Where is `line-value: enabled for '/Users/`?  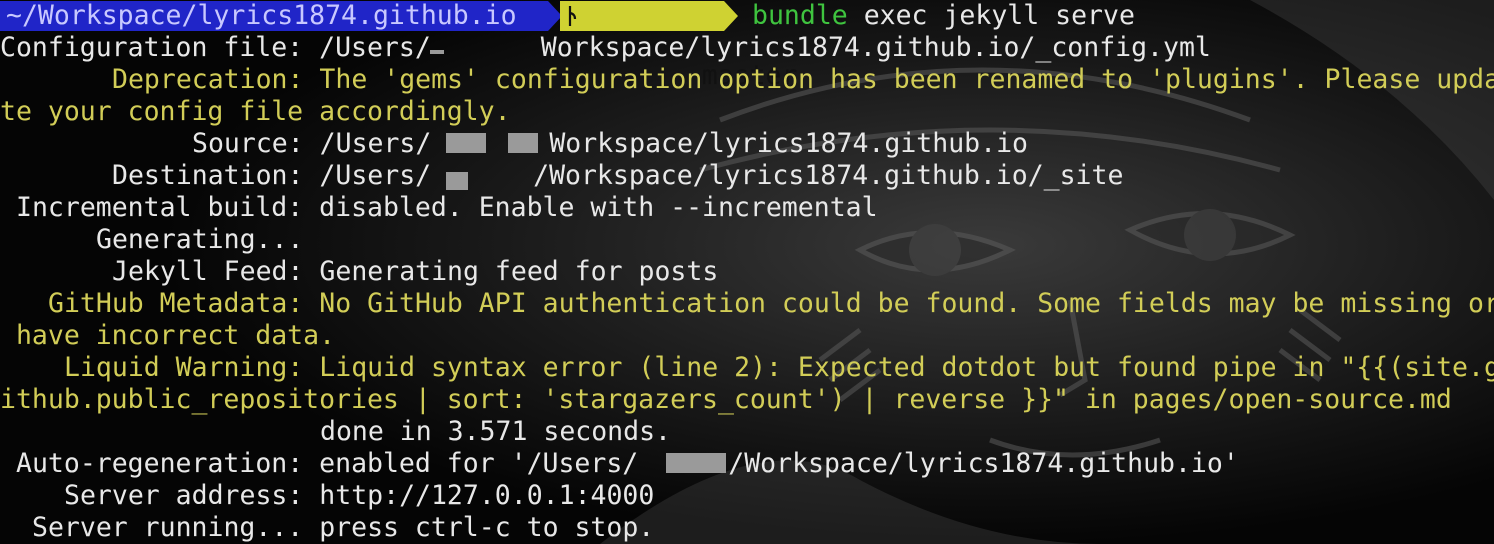
line-value: enabled for '/Users/ is located at coordinates (479, 463).